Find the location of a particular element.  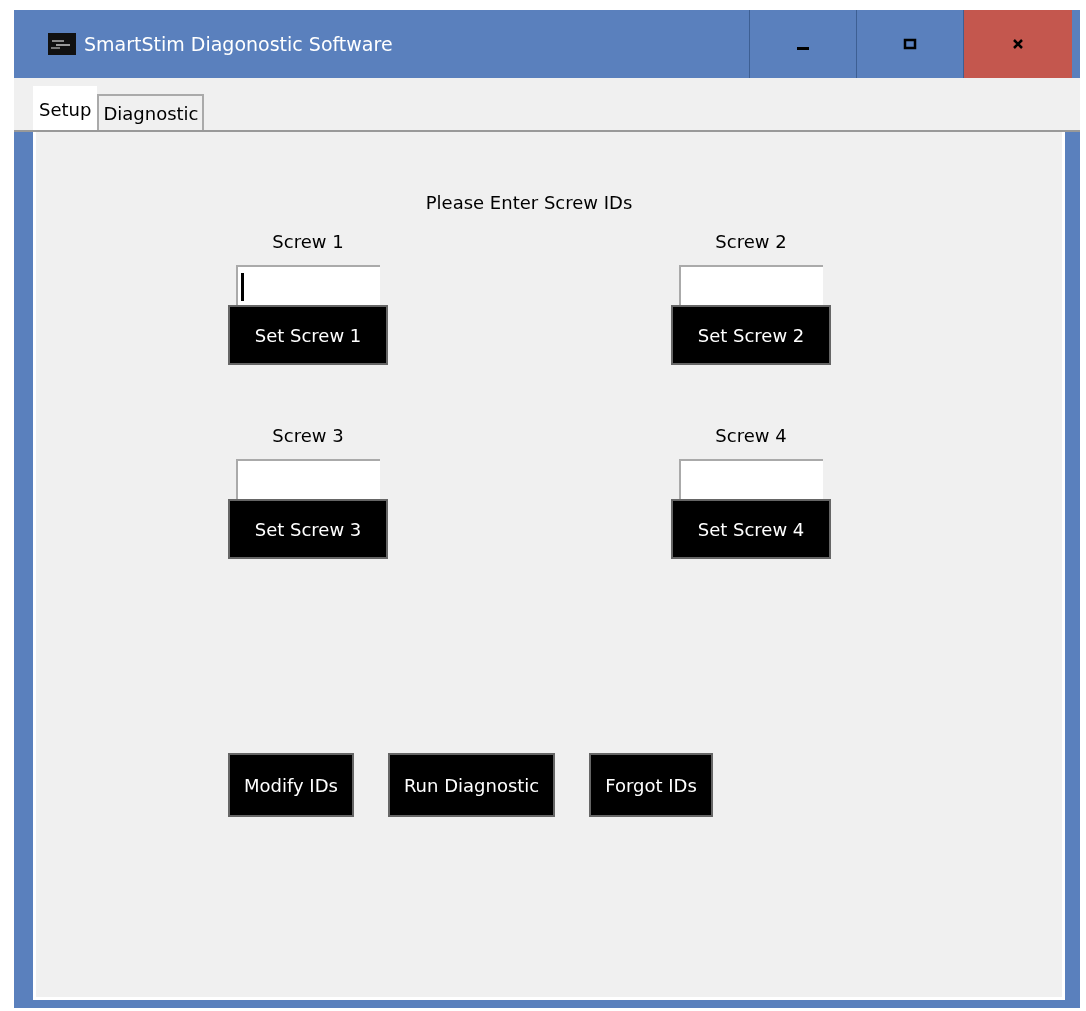

heading-label: Please Enter Screw IDs is located at coordinates (529, 202).